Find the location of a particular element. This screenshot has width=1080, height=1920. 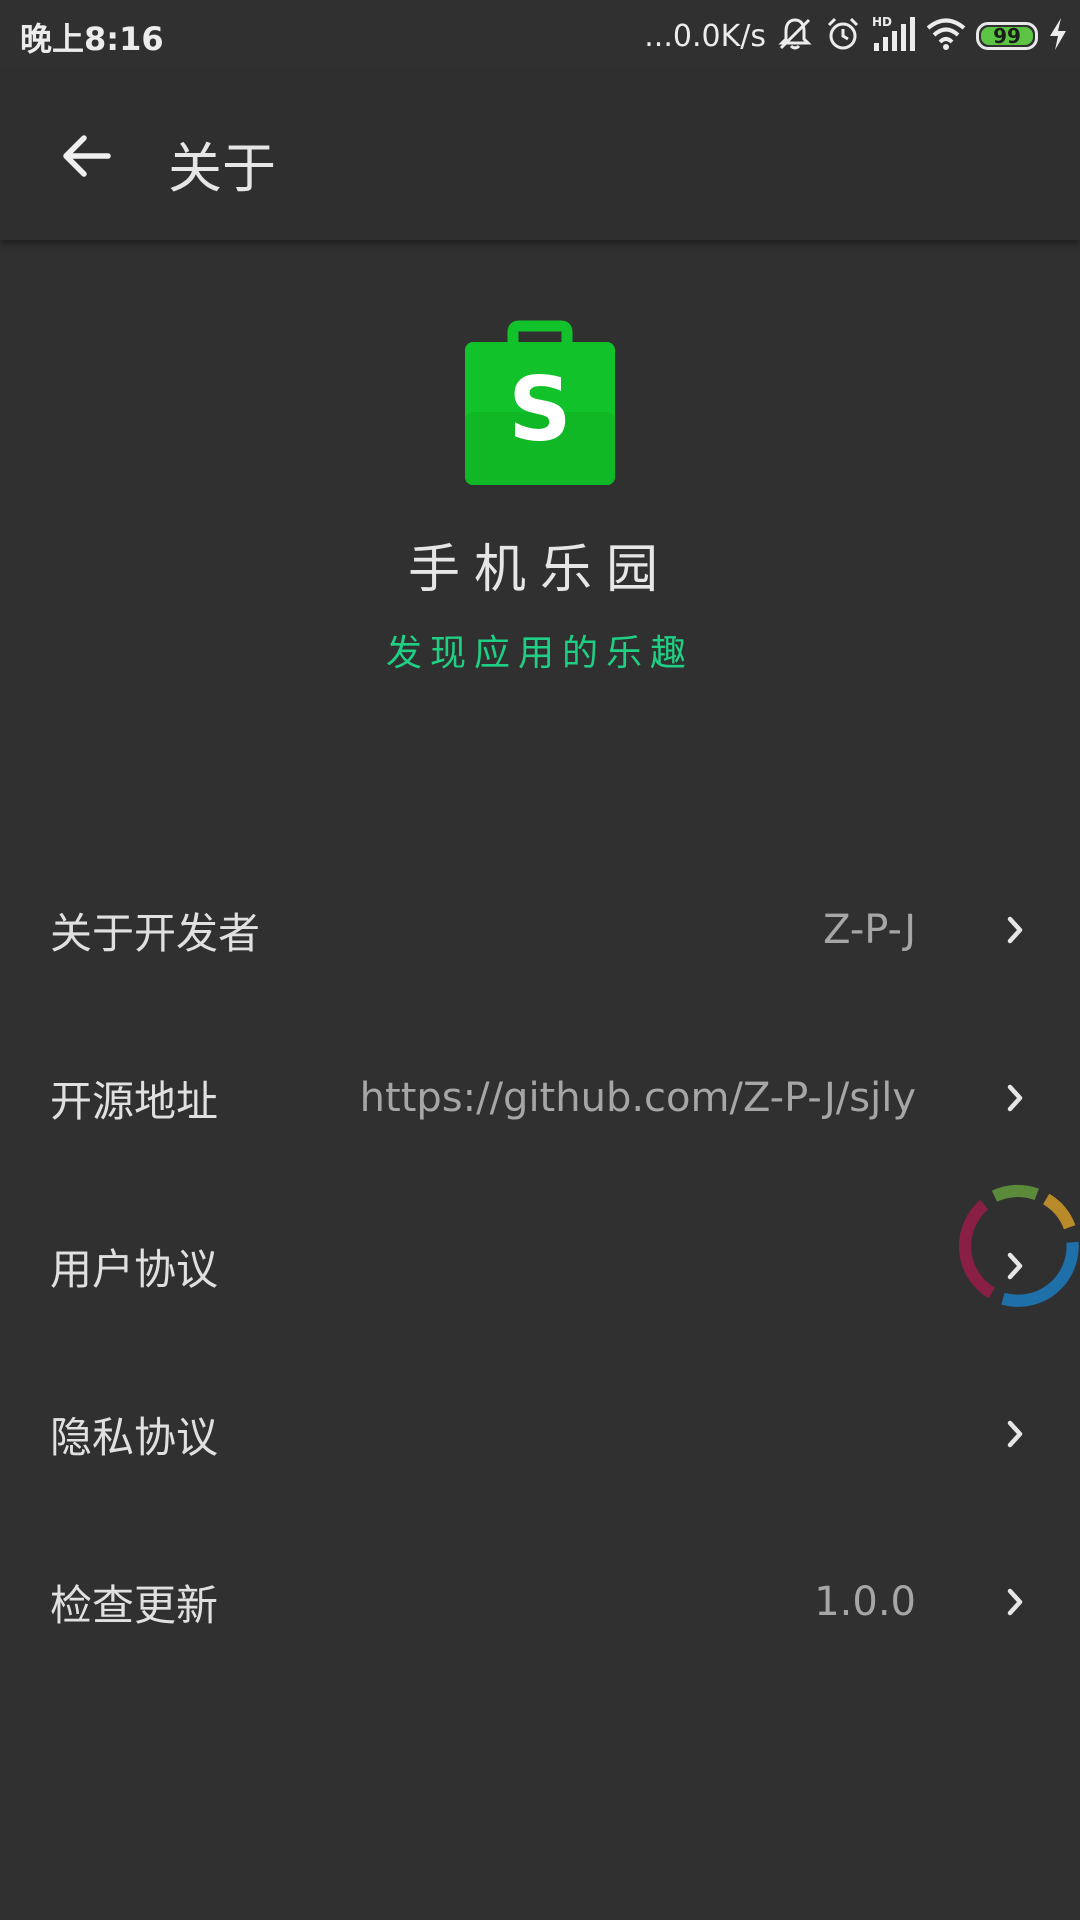

menu-item-user-agreement: 用户协议 is located at coordinates (540, 1266).